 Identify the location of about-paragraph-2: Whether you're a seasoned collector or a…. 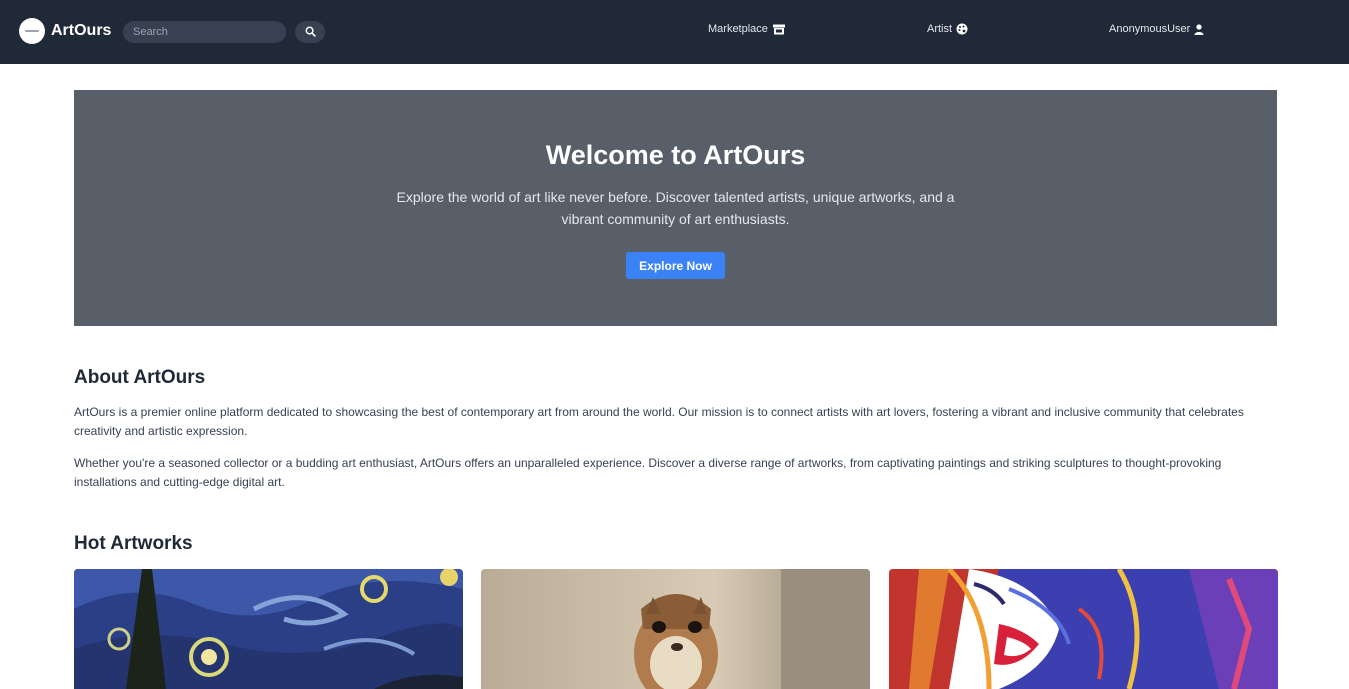
(648, 472).